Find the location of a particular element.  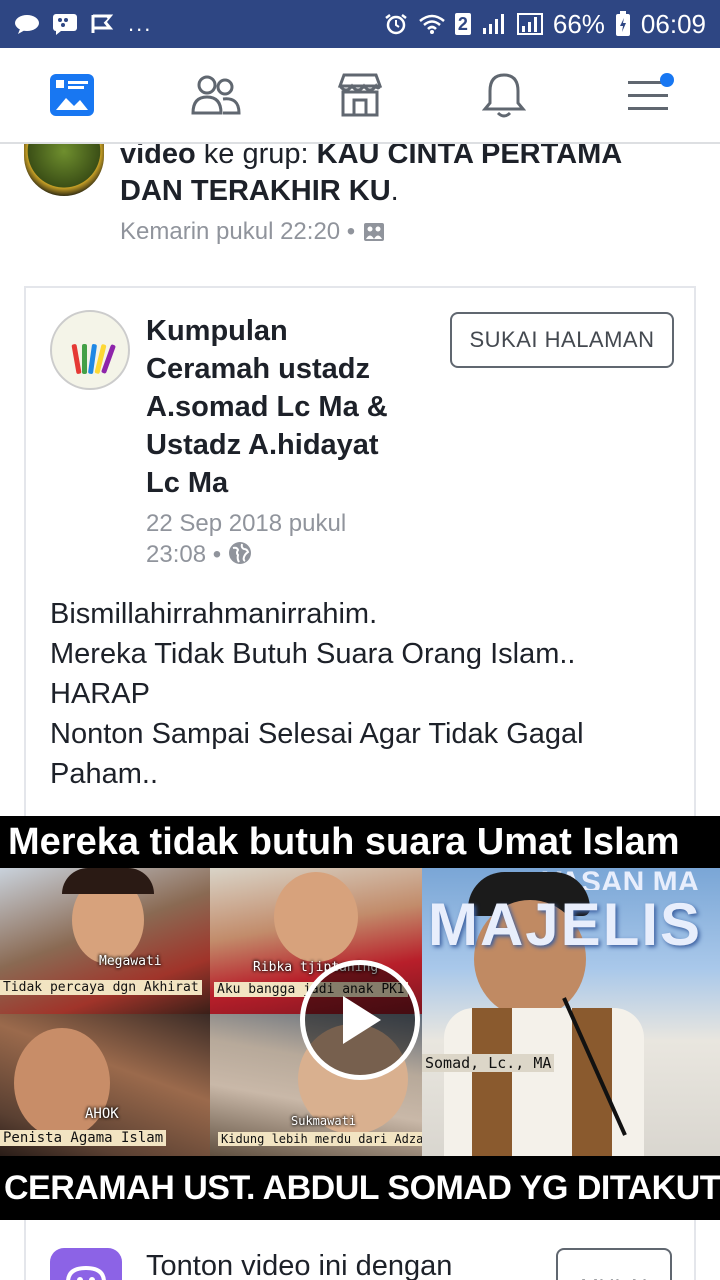

nav-friends is located at coordinates (216, 95).